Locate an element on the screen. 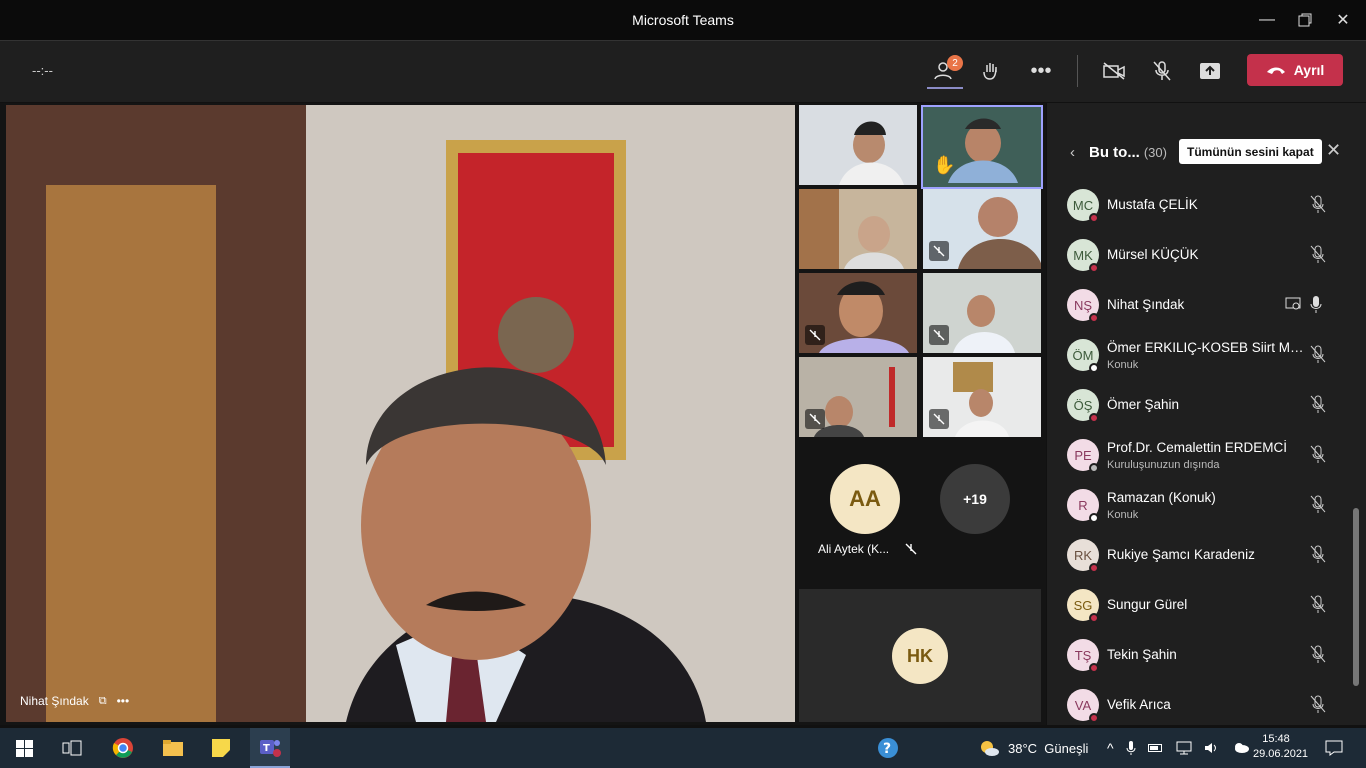 This screenshot has height=768, width=1366. avatar: AA is located at coordinates (865, 499).